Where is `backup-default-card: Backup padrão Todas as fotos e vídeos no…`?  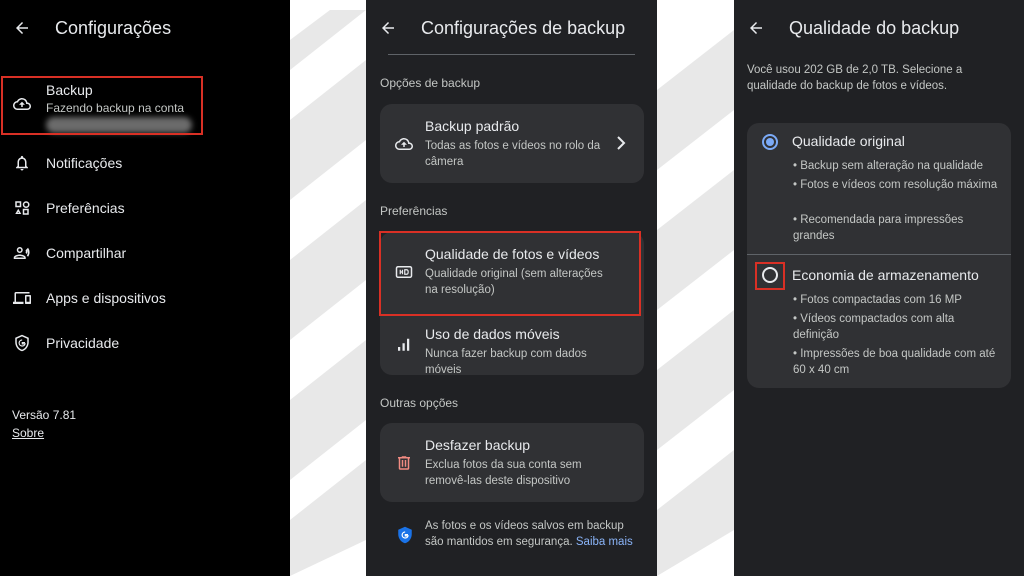
backup-default-card: Backup padrão Todas as fotos e vídeos no… is located at coordinates (512, 143).